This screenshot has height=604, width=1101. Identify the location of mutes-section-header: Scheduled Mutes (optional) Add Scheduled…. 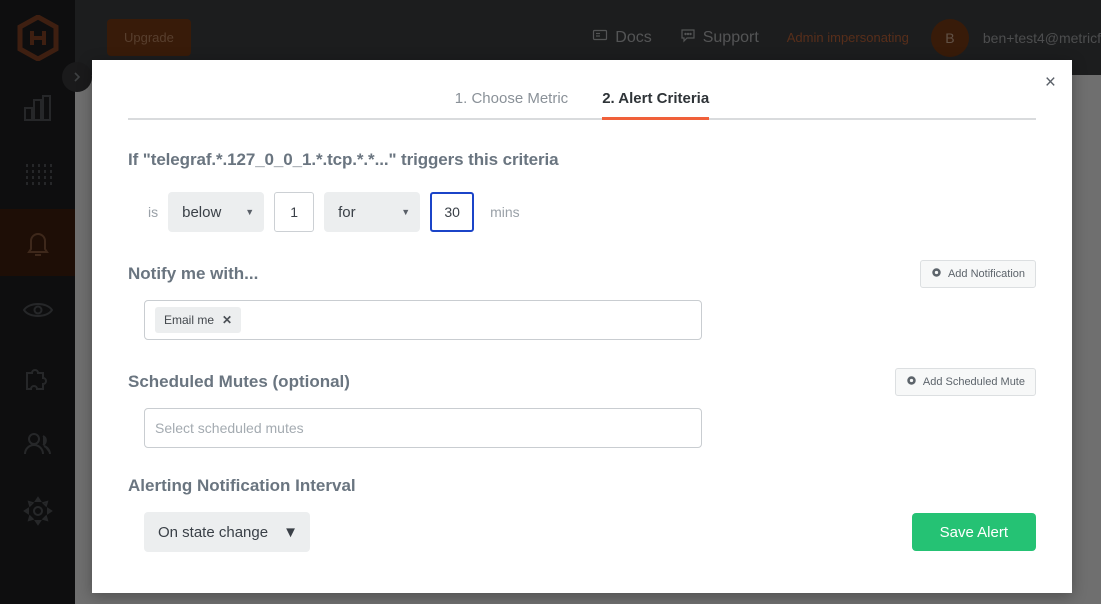
(582, 382).